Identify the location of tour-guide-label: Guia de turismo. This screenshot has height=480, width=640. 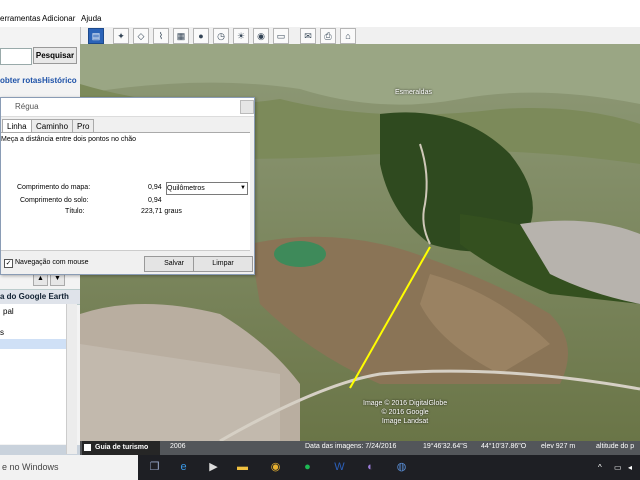
(122, 447).